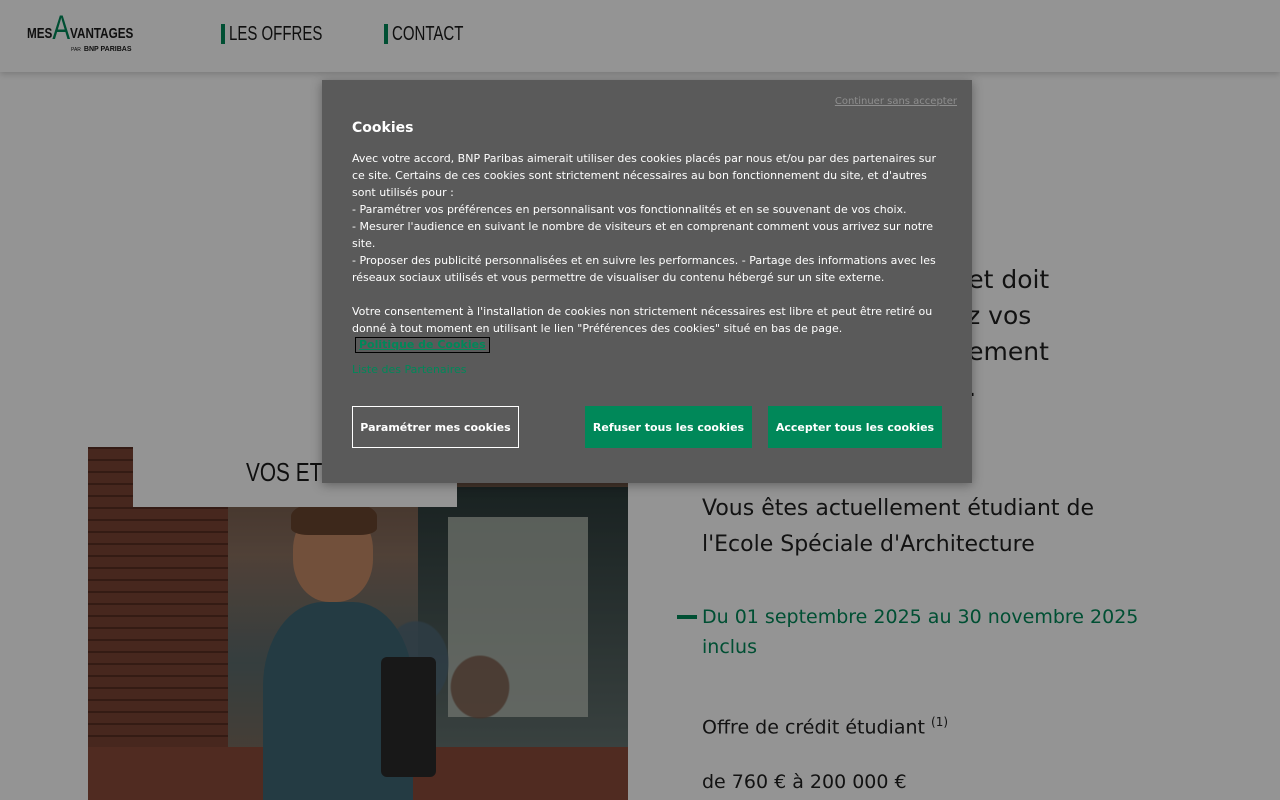 This screenshot has width=1280, height=800. I want to click on partners-list-link: Liste des Partenaires, so click(409, 369).